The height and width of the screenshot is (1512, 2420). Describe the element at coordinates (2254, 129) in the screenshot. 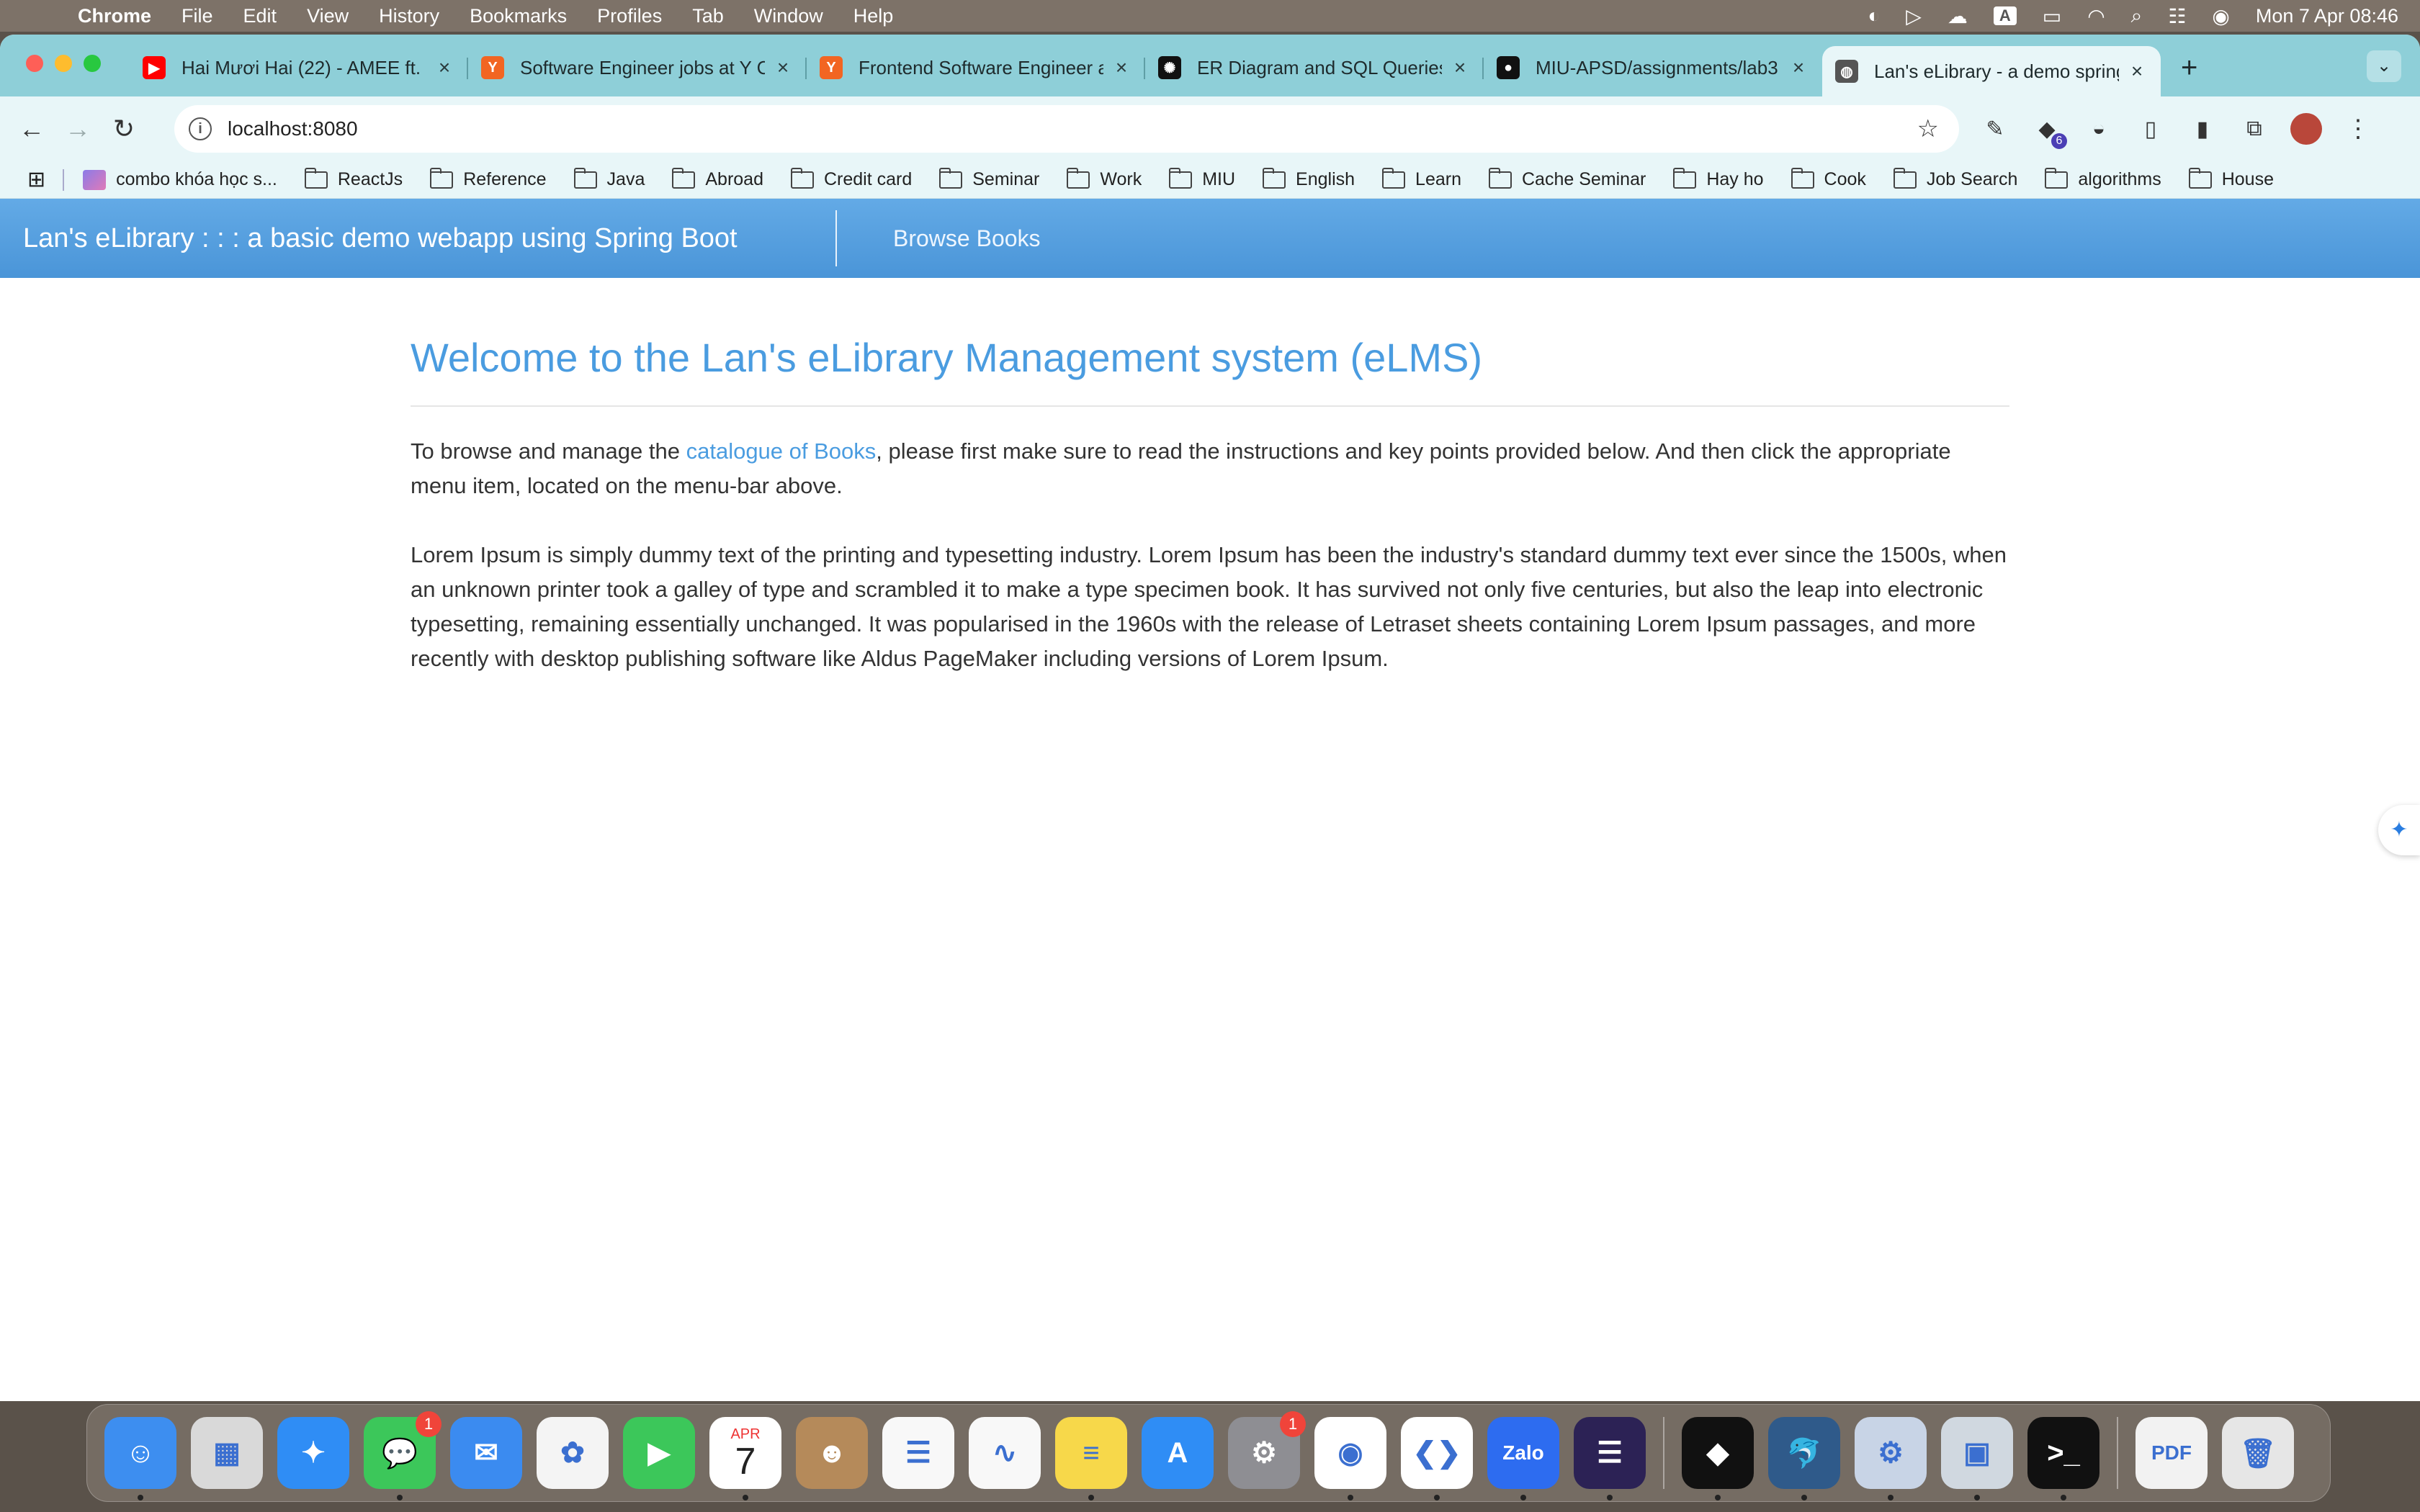

I see `extensions-puzzle-icon: ⧉` at that location.